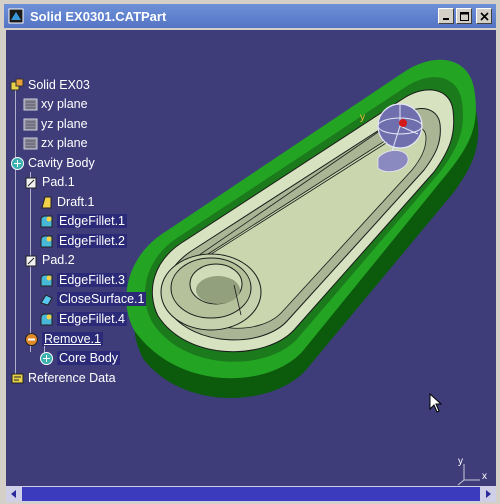  I want to click on tree-root-label: Solid EX03, so click(59, 85).